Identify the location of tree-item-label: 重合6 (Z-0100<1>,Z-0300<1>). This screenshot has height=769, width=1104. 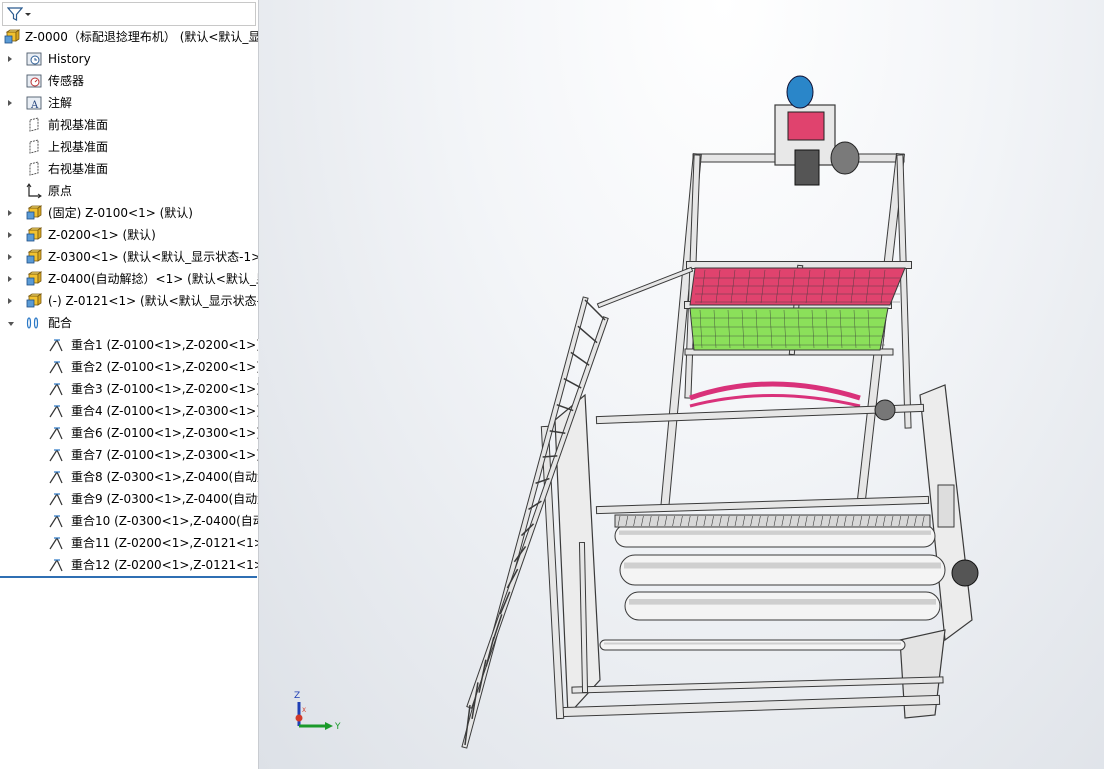
(165, 433).